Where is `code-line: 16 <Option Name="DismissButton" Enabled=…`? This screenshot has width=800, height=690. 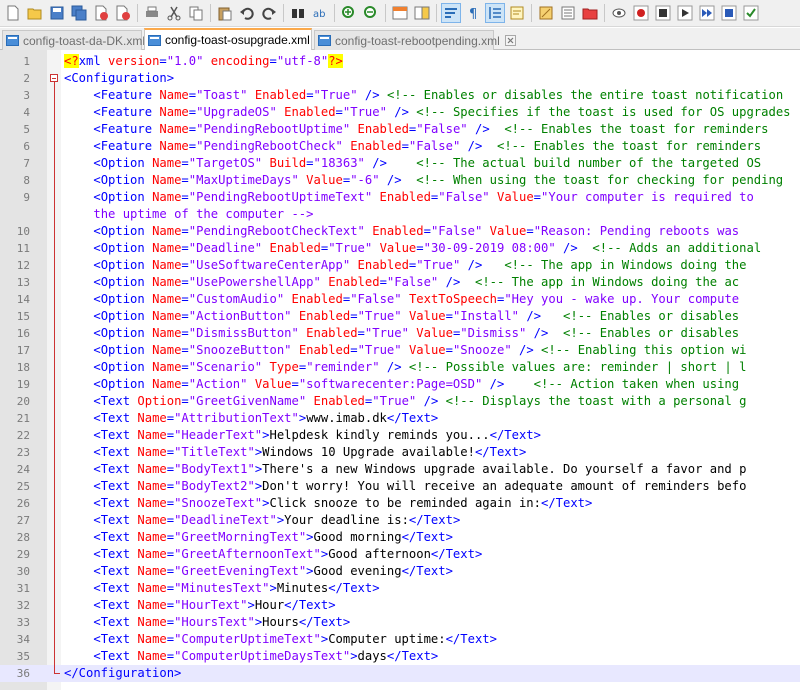
code-line: 16 <Option Name="DismissButton" Enabled=… is located at coordinates (400, 333).